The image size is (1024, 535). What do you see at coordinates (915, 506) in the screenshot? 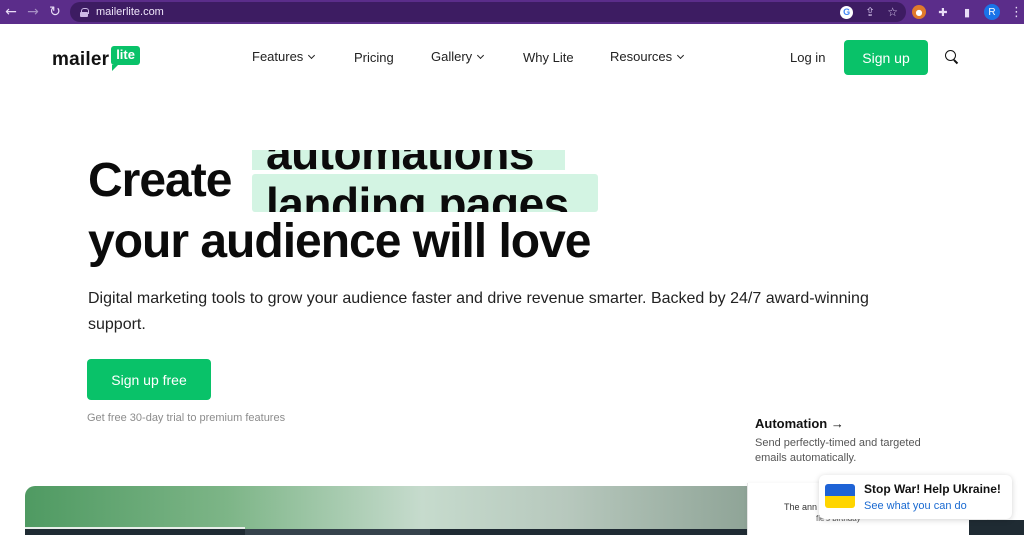
I see `ukraine-banner-link: See what you can do` at bounding box center [915, 506].